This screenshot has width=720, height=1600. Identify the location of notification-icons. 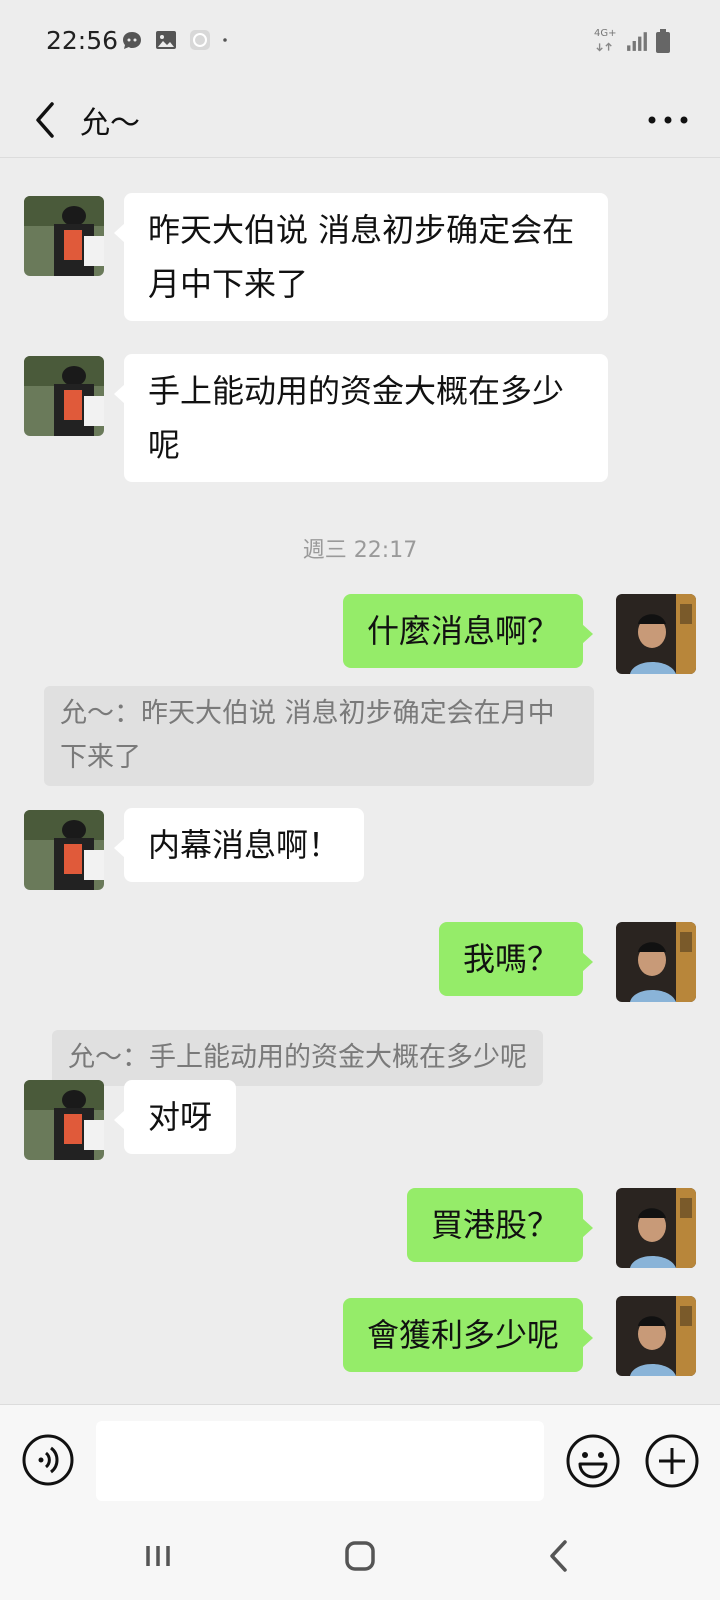
(177, 40).